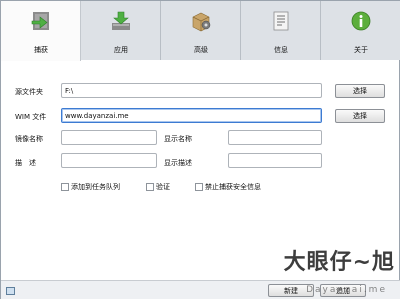  Describe the element at coordinates (121, 50) in the screenshot. I see `tab-label: 应用` at that location.